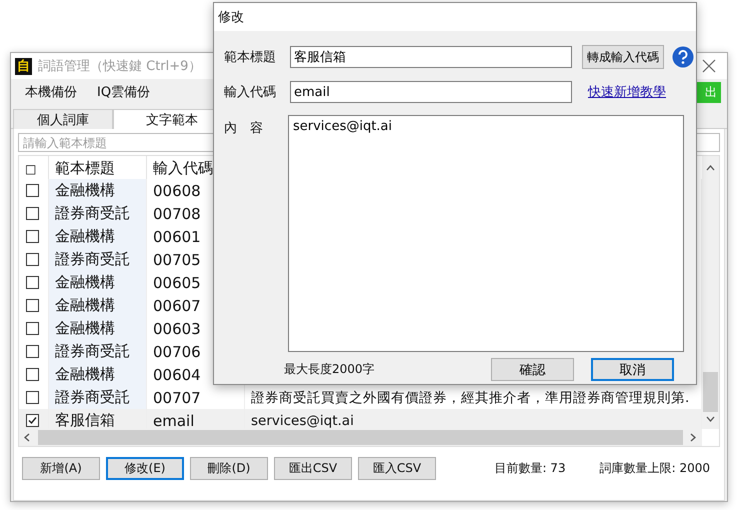 The width and height of the screenshot is (740, 510). I want to click on field-label: 輸入代碼, so click(250, 92).